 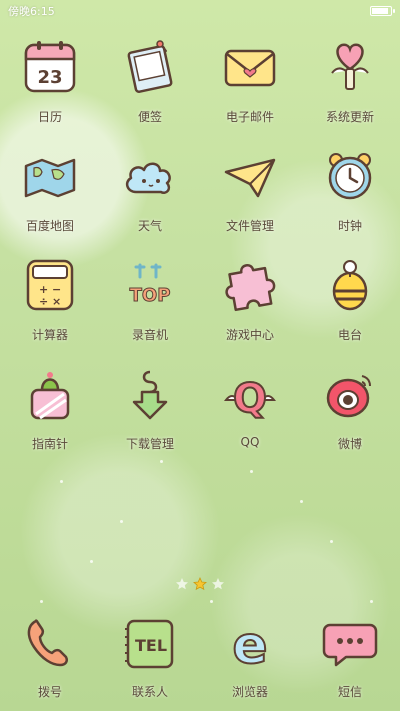 I want to click on app-recorder: TOP 录音机, so click(x=150, y=308).